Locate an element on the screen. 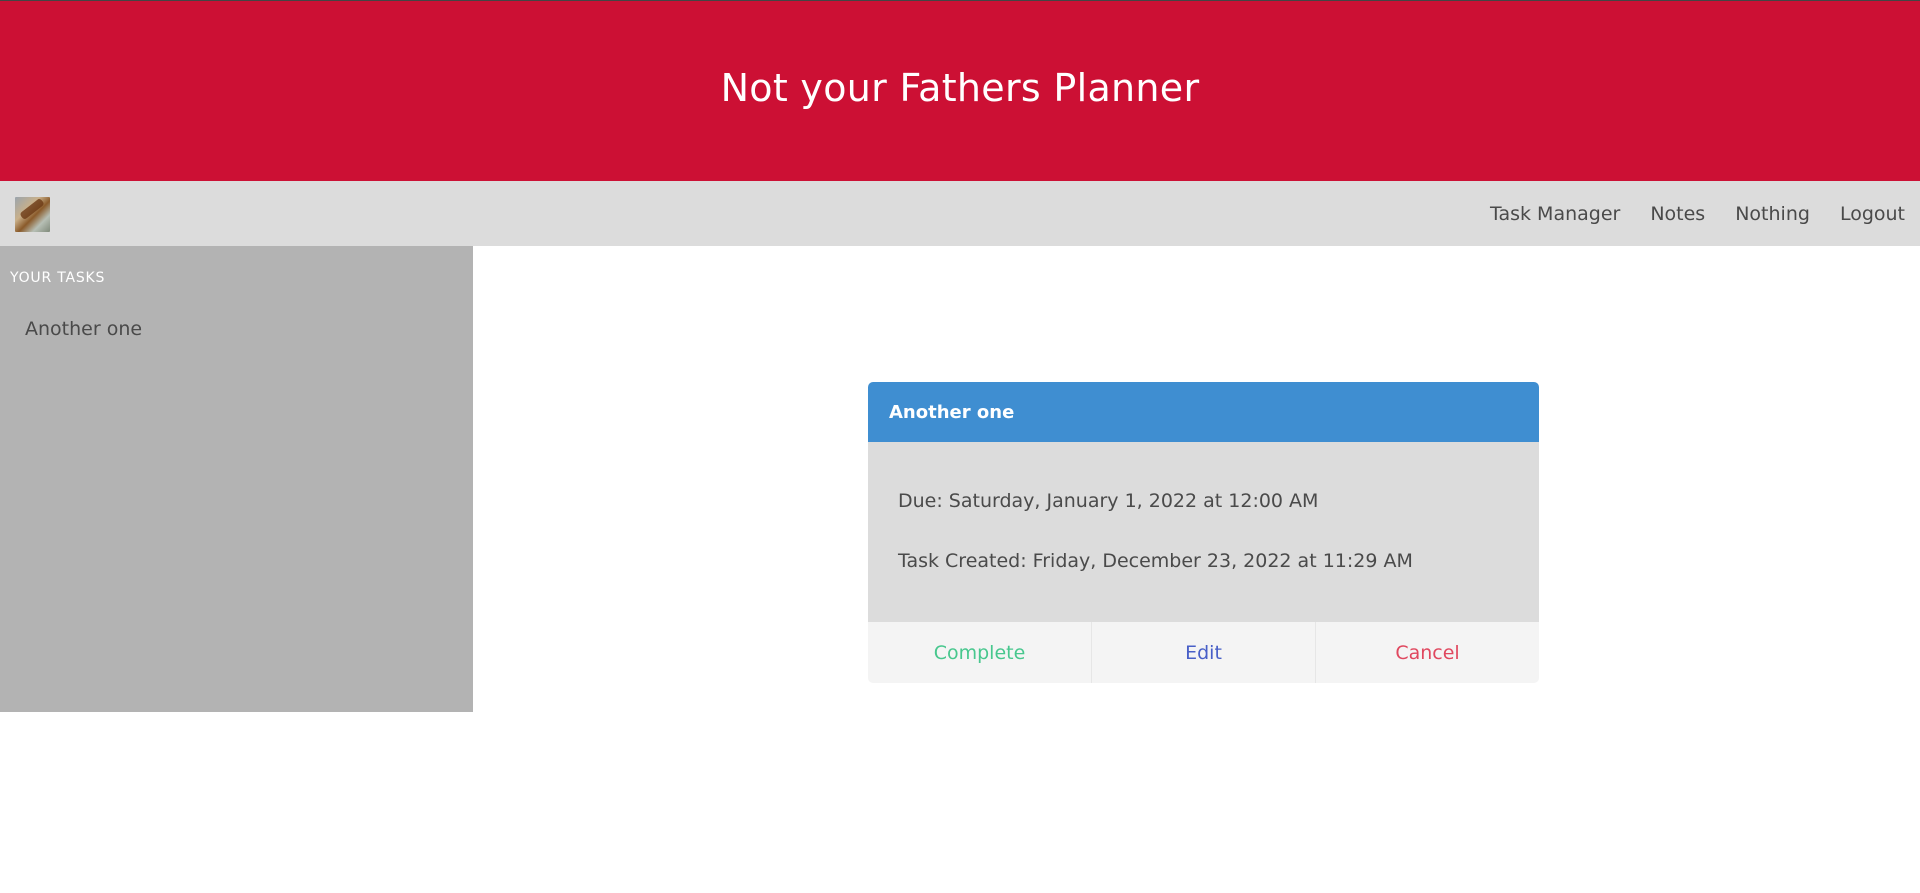 The height and width of the screenshot is (893, 1920). task-card-header: Another one is located at coordinates (1203, 412).